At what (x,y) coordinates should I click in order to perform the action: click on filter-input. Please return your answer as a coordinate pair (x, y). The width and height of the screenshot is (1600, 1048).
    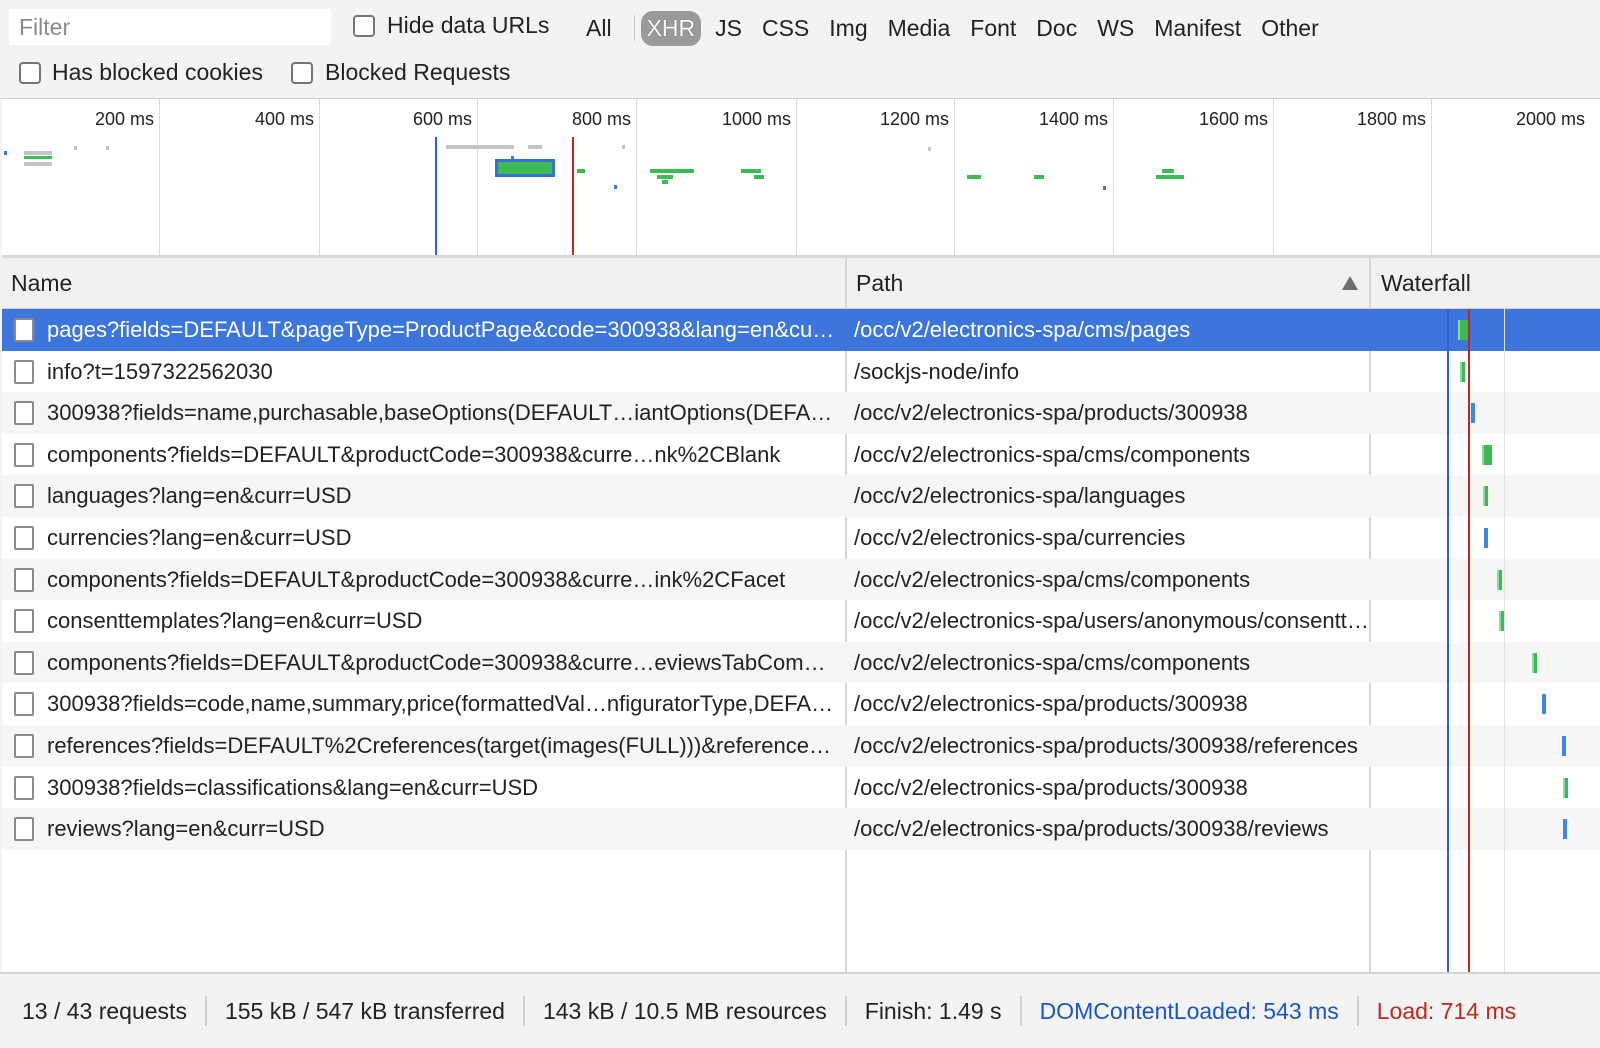
    Looking at the image, I should click on (170, 27).